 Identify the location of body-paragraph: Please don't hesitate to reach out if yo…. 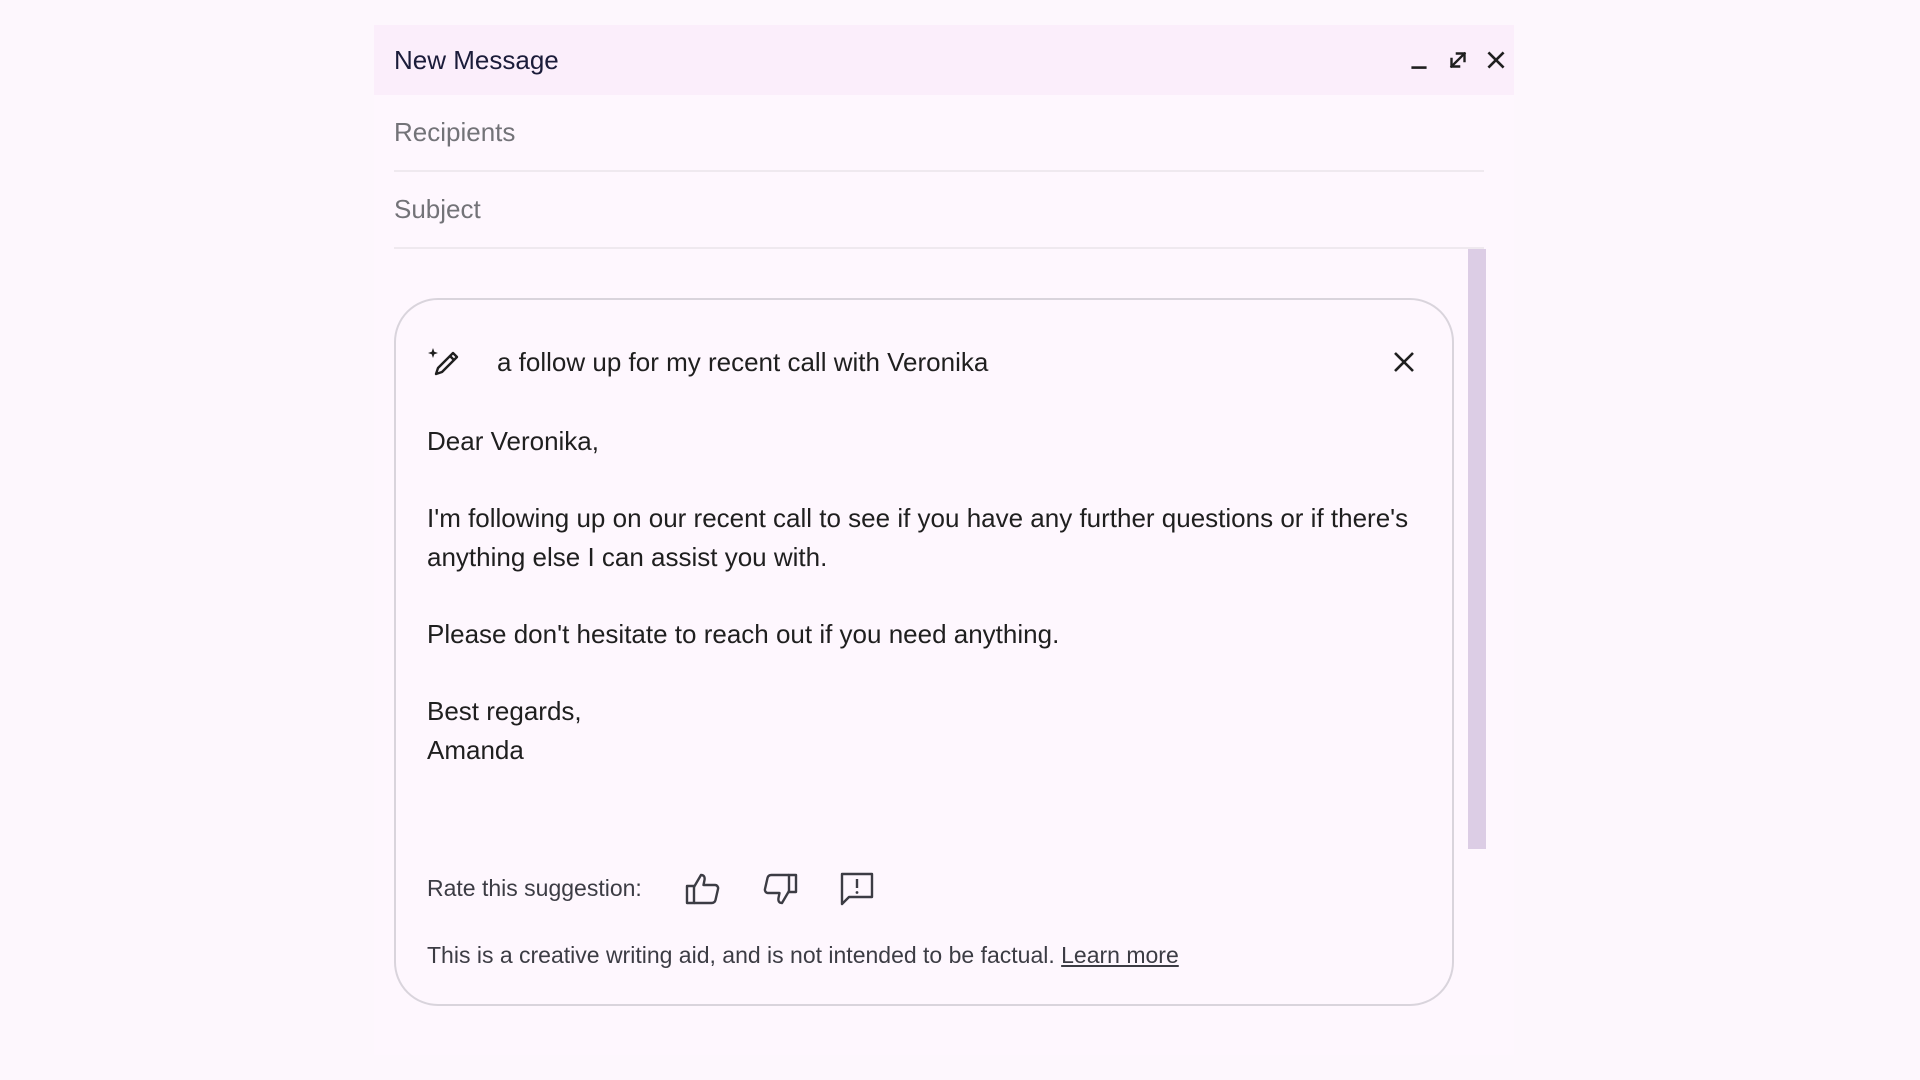
(743, 634).